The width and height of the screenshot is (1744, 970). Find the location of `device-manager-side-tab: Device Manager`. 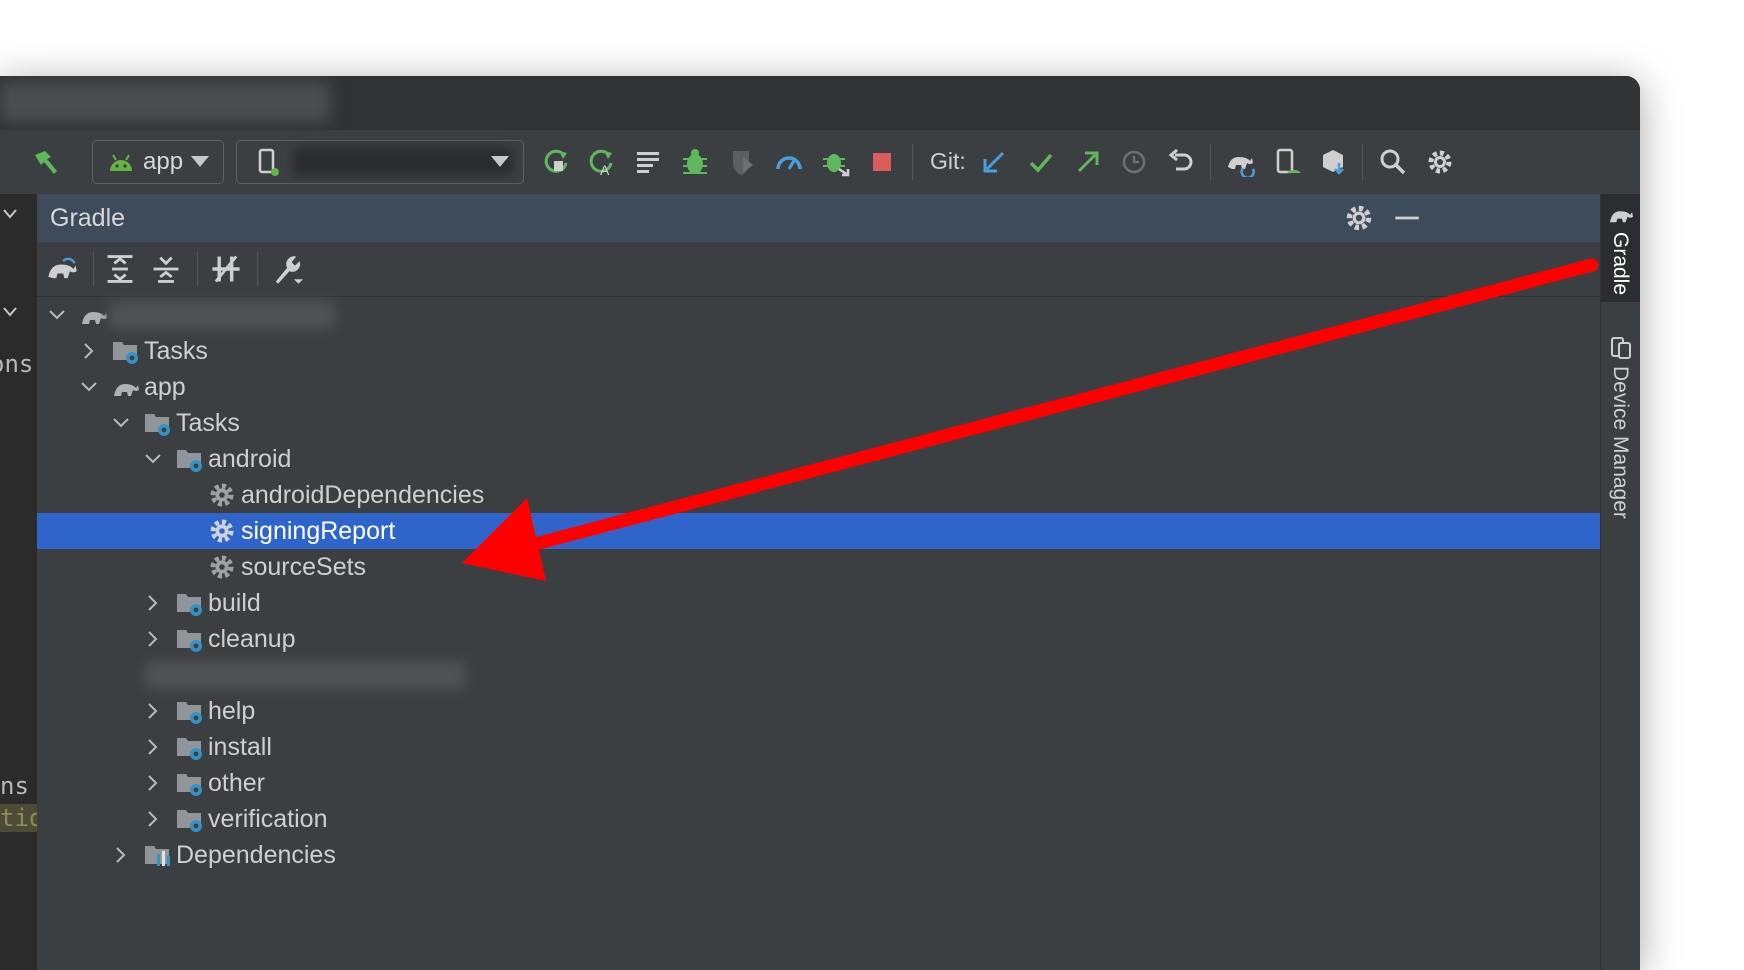

device-manager-side-tab: Device Manager is located at coordinates (1620, 434).